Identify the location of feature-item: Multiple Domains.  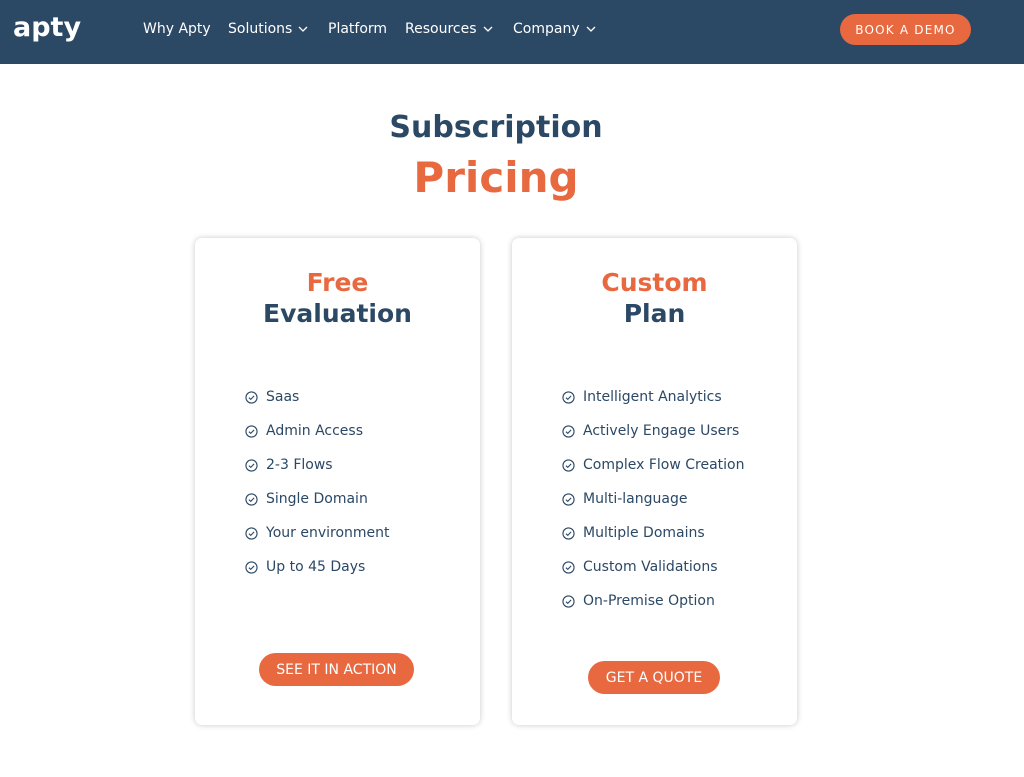
(653, 533).